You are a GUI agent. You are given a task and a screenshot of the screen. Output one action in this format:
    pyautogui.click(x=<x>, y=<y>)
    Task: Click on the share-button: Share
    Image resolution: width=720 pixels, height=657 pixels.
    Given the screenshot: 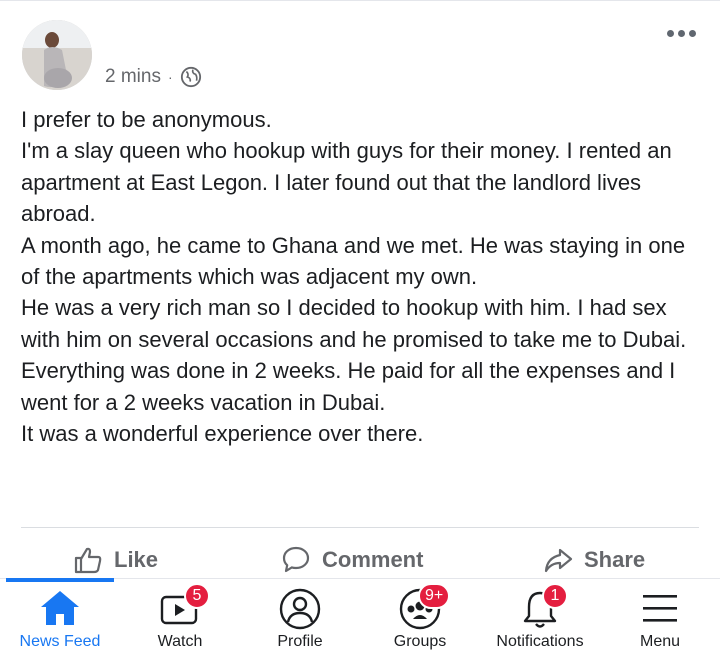 What is the action you would take?
    pyautogui.click(x=593, y=560)
    